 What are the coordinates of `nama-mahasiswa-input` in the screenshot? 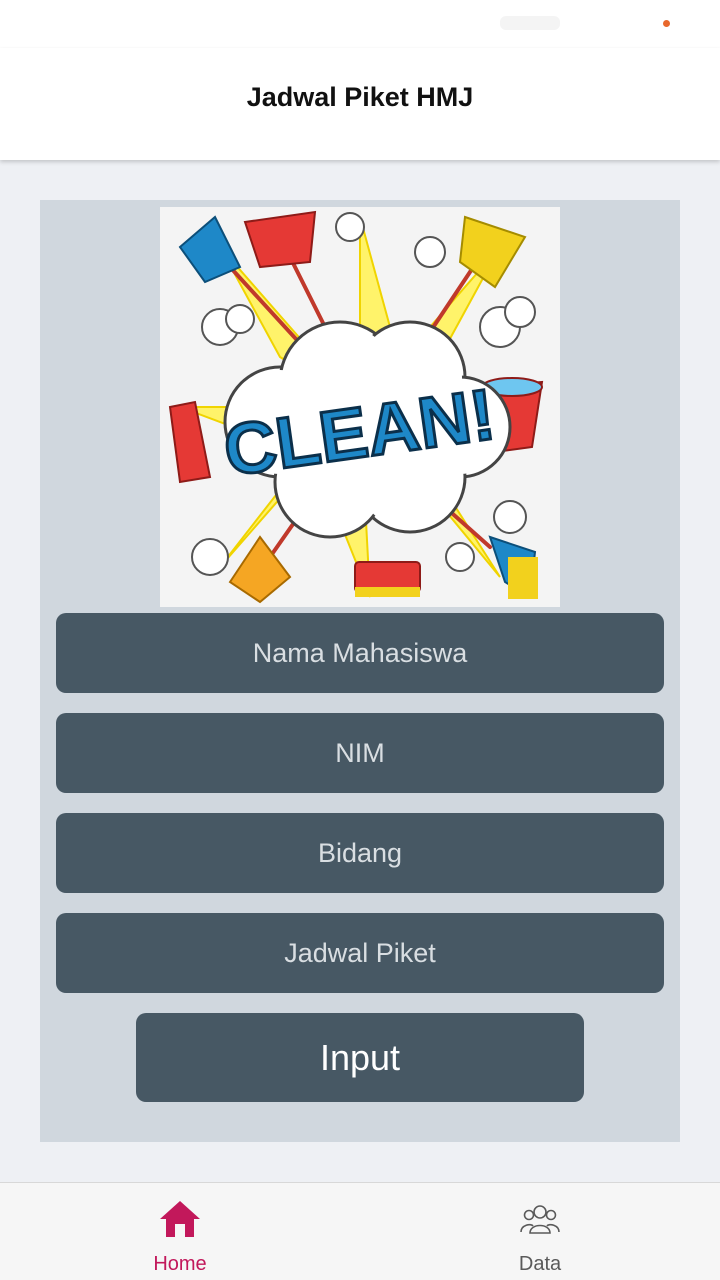 It's located at (360, 653).